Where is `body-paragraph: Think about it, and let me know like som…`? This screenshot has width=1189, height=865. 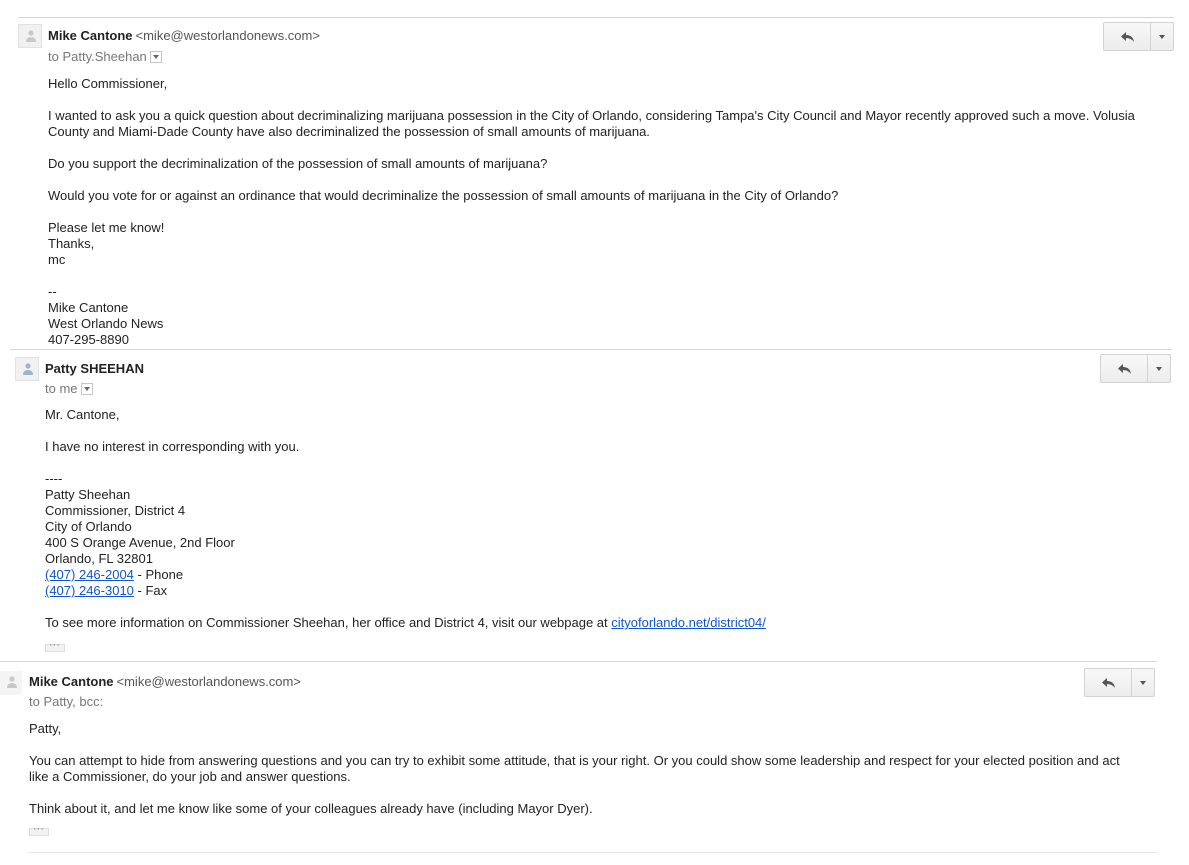 body-paragraph: Think about it, and let me know like som… is located at coordinates (311, 808).